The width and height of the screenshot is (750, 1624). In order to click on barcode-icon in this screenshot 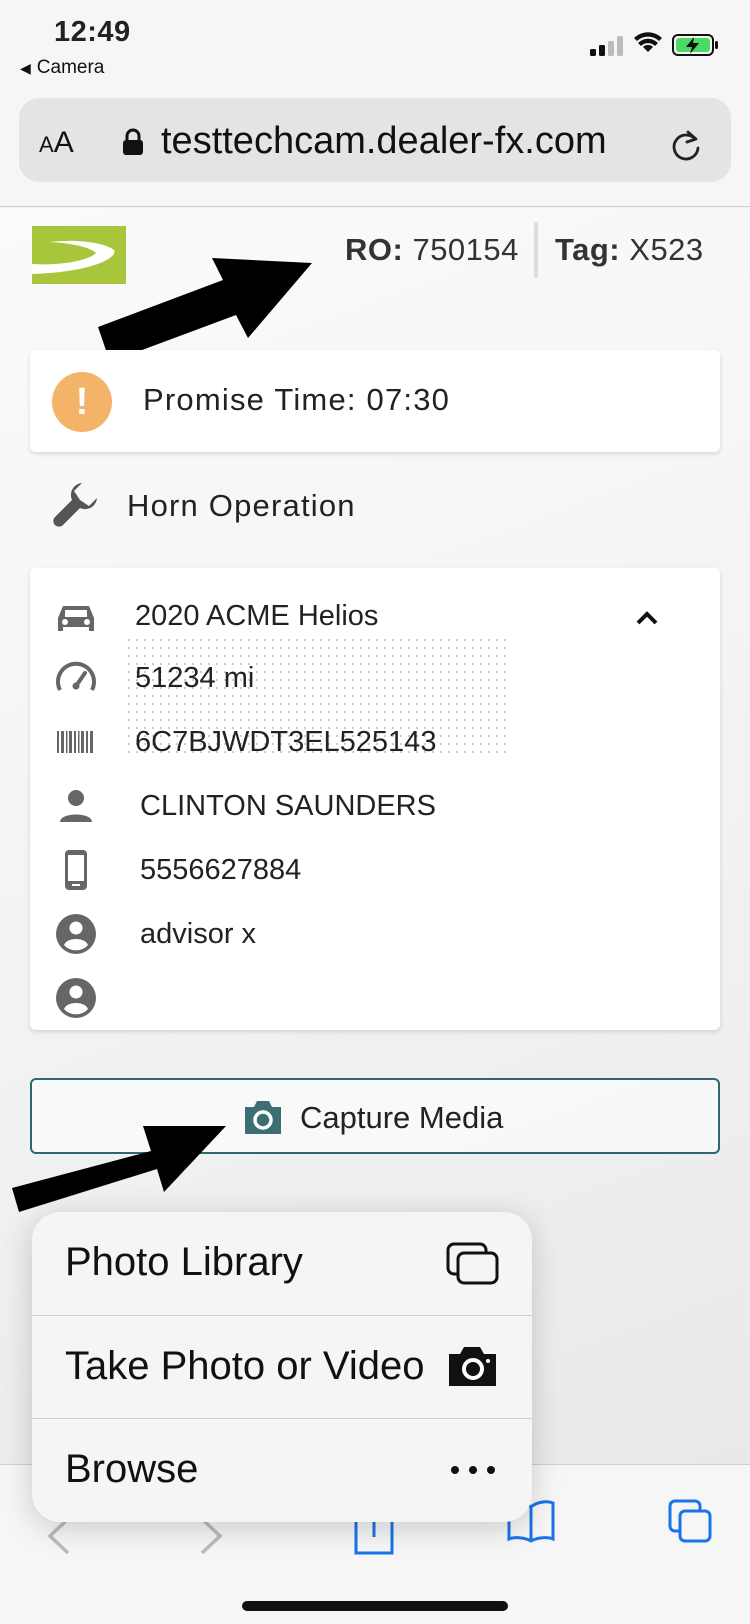, I will do `click(75, 742)`.